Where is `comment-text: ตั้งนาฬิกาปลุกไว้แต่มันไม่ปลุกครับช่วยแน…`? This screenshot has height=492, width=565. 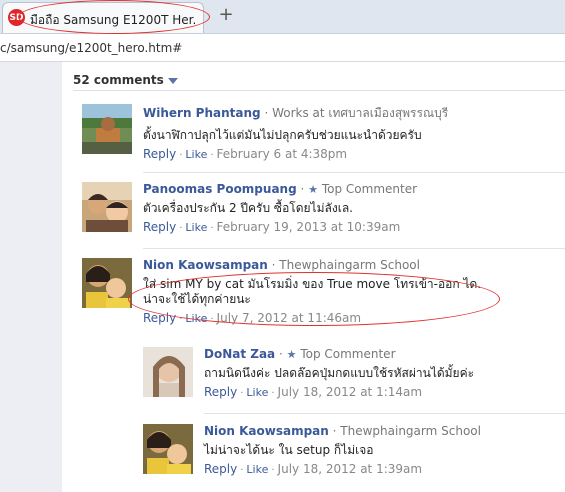 comment-text: ตั้งนาฬิกาปลุกไว้แต่มันไม่ปลุกครับช่วยแน… is located at coordinates (282, 135).